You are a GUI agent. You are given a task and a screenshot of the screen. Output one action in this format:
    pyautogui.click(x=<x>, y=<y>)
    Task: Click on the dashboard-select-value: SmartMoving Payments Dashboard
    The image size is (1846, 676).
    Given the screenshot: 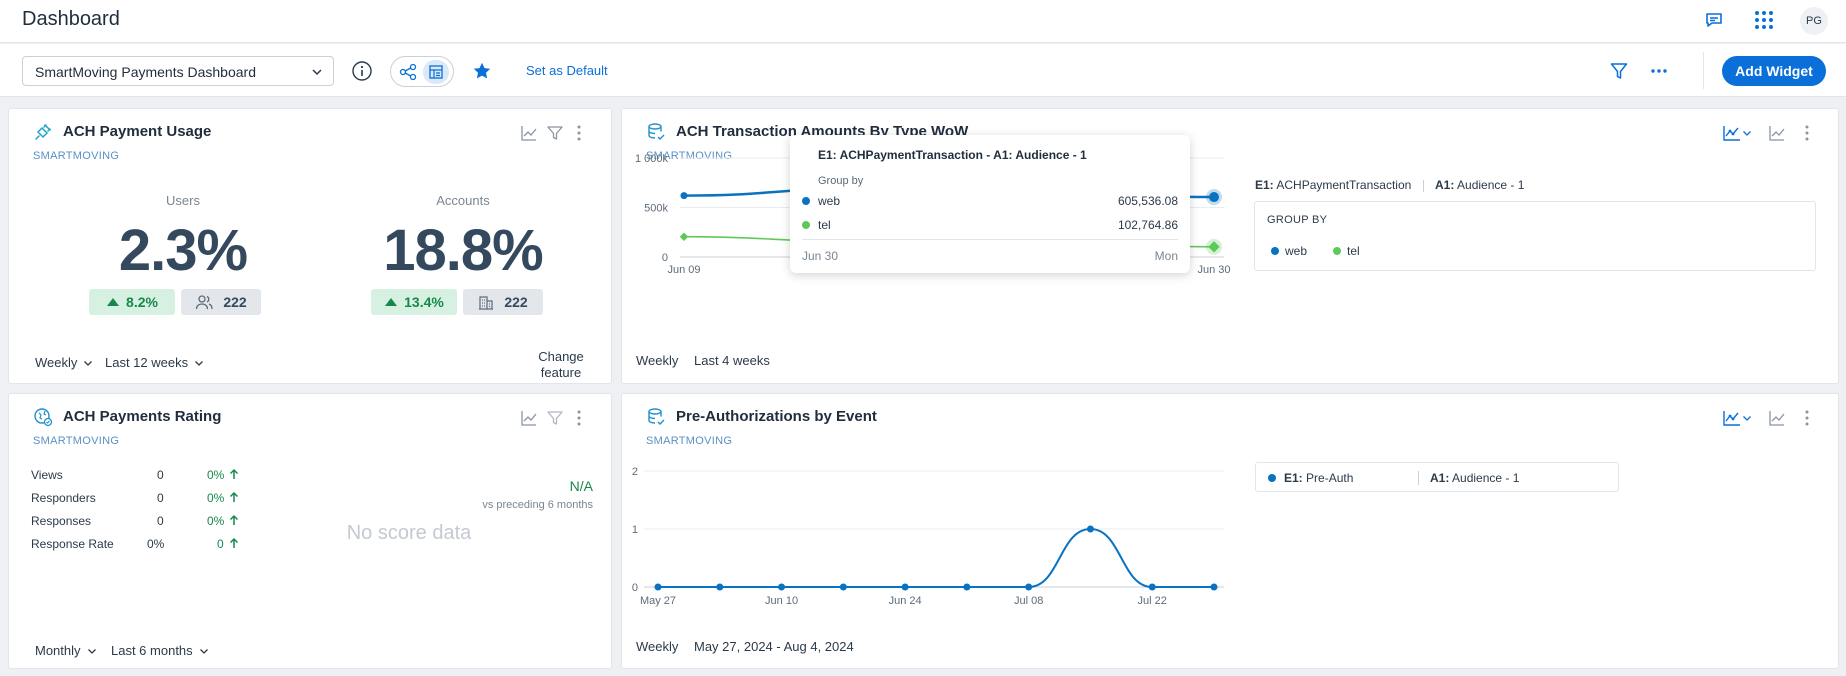 What is the action you would take?
    pyautogui.click(x=145, y=72)
    